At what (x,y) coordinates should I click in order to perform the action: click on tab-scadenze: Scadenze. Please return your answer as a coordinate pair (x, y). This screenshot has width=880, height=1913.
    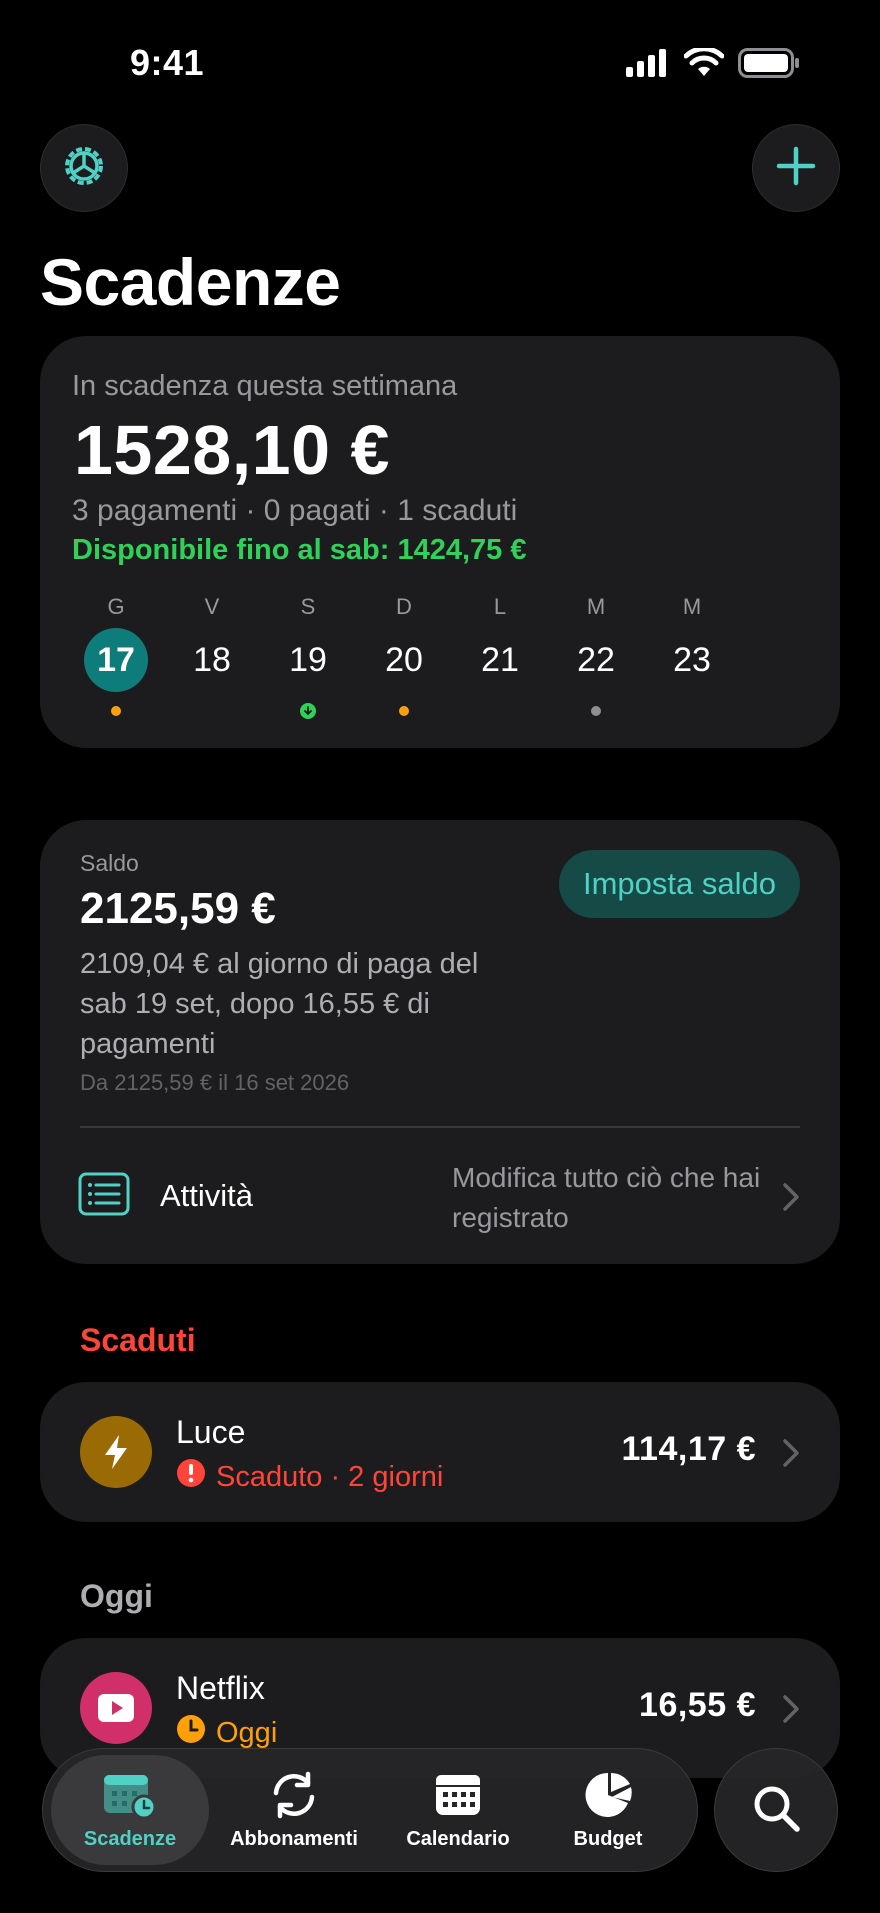
    Looking at the image, I should click on (130, 1810).